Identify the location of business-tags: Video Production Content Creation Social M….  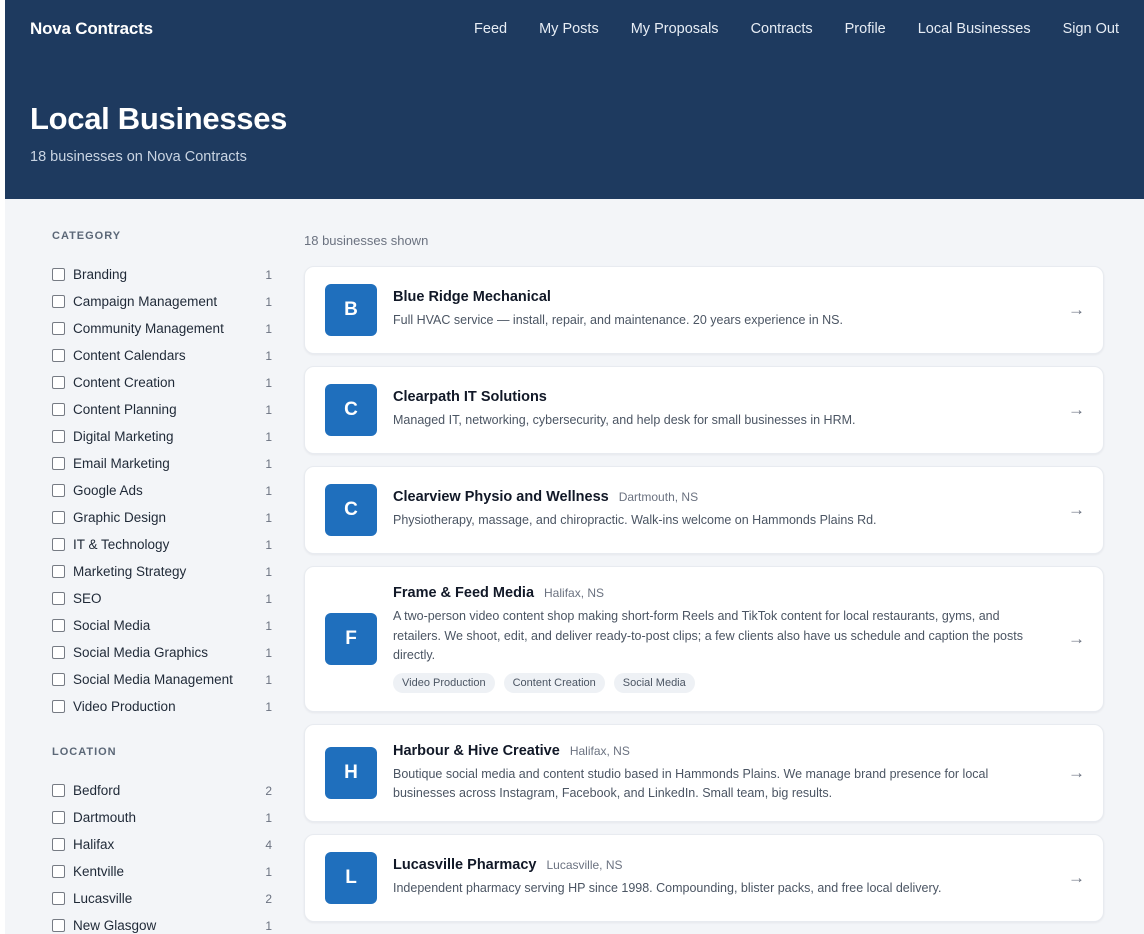
(718, 682).